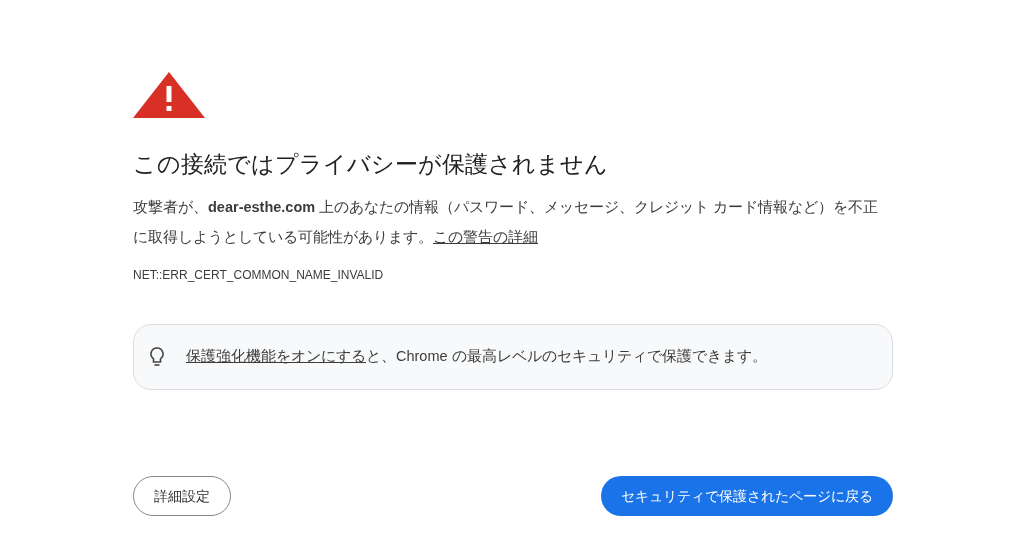 Image resolution: width=1024 pixels, height=538 pixels. Describe the element at coordinates (157, 357) in the screenshot. I see `lightbulb-icon` at that location.